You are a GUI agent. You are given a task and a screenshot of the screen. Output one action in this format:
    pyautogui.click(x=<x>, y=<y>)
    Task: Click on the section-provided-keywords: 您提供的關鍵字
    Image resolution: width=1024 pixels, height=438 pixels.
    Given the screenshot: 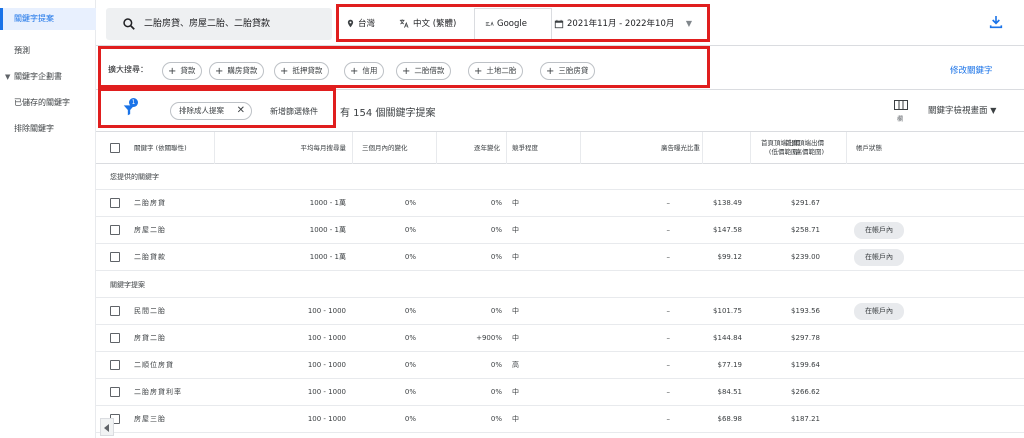 What is the action you would take?
    pyautogui.click(x=560, y=177)
    